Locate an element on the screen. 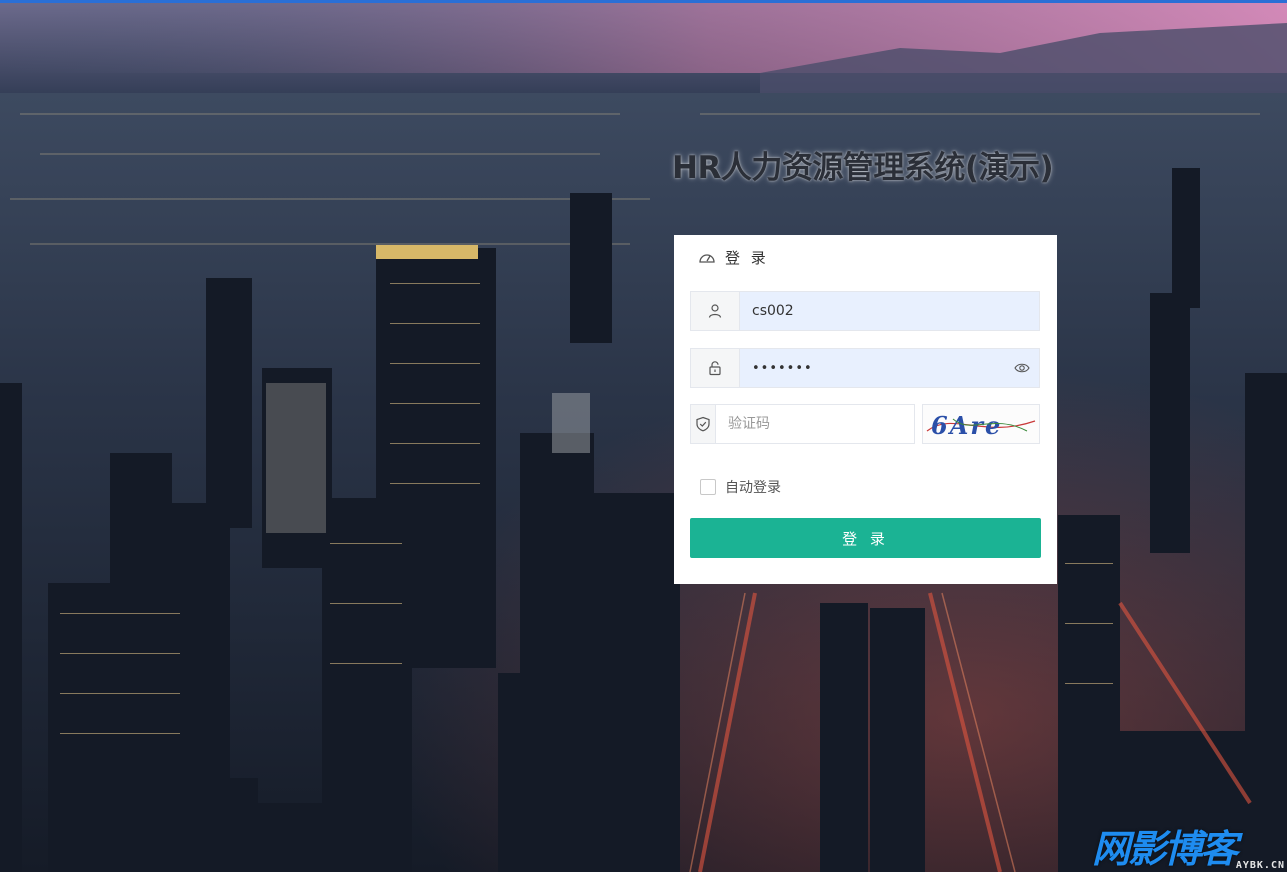 This screenshot has height=872, width=1287. page-title: HR人力资源管理系统(演示) is located at coordinates (863, 168).